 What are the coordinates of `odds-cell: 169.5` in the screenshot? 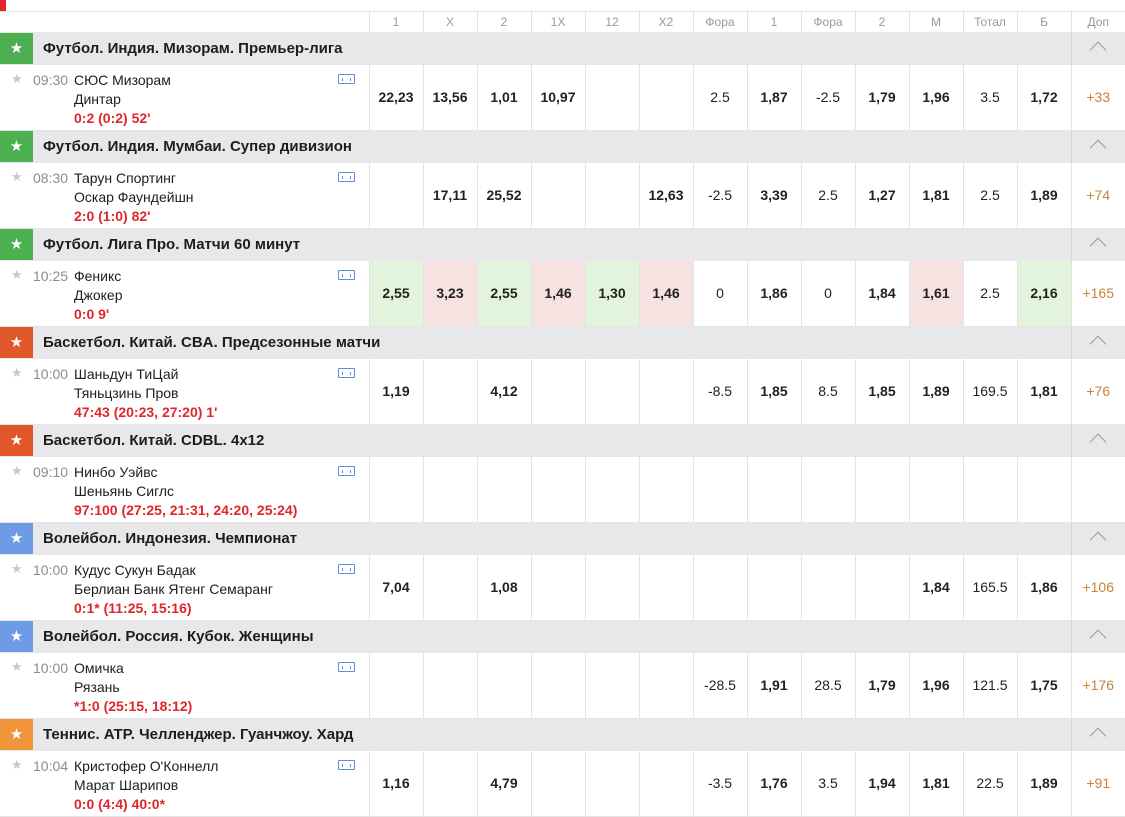 It's located at (989, 391).